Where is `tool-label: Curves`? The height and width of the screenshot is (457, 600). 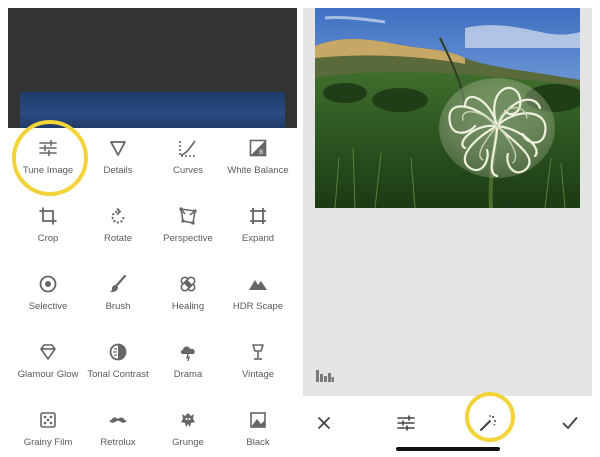
tool-label: Curves is located at coordinates (188, 170).